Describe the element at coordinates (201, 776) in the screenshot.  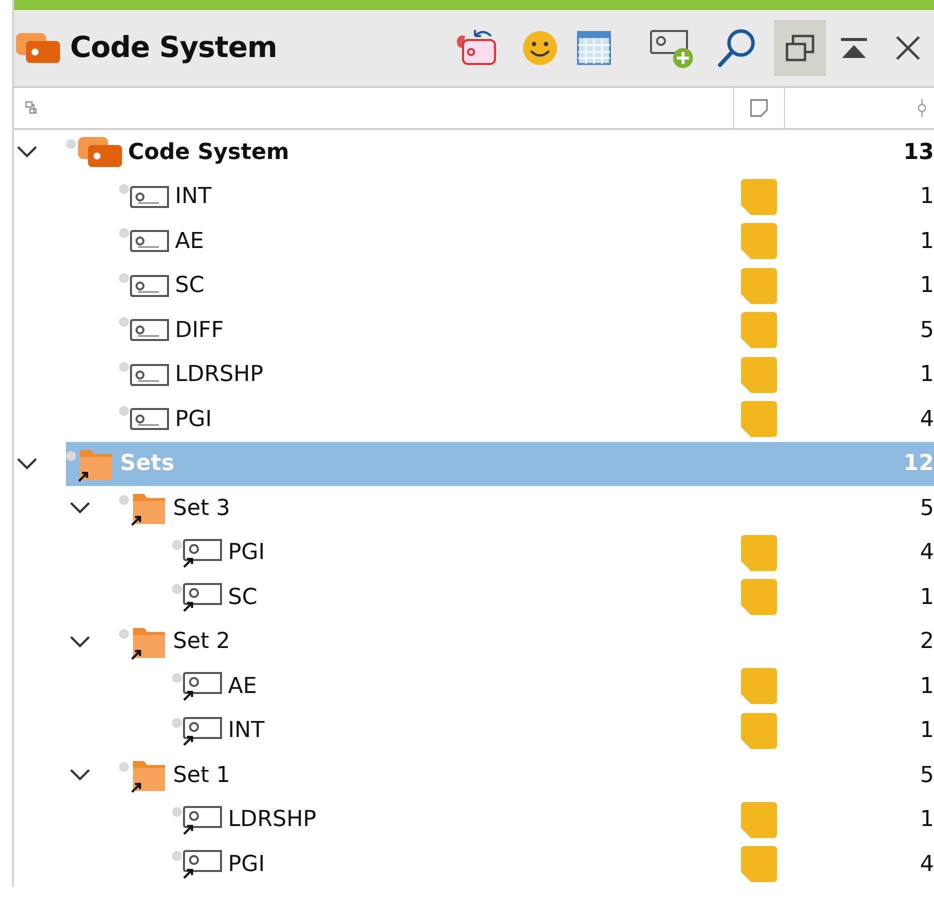
I see `tree-item-label: Set 1` at that location.